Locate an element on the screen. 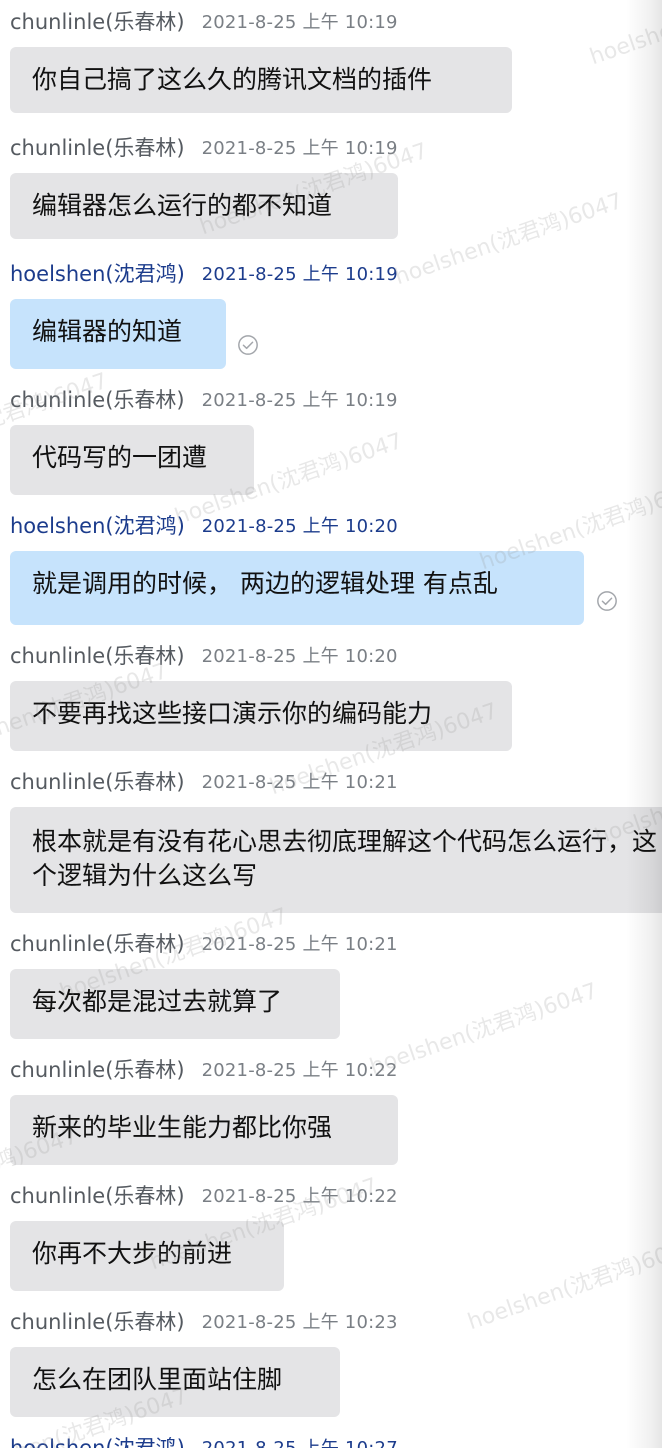 The width and height of the screenshot is (662, 1448). message-time: 2021-8-25 上午 10:23 is located at coordinates (299, 1322).